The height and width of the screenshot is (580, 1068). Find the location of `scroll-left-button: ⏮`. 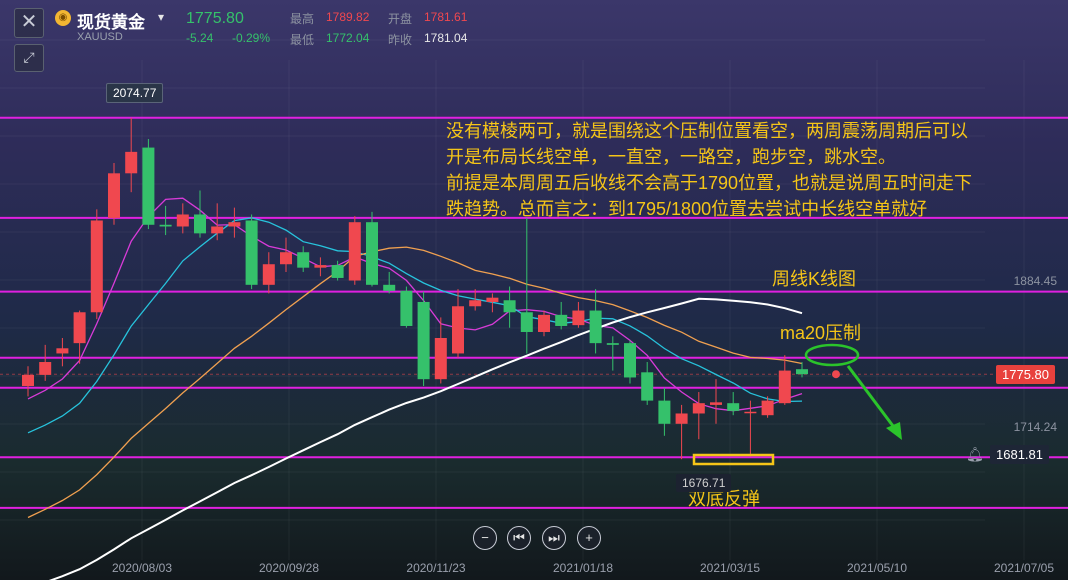

scroll-left-button: ⏮ is located at coordinates (519, 538).